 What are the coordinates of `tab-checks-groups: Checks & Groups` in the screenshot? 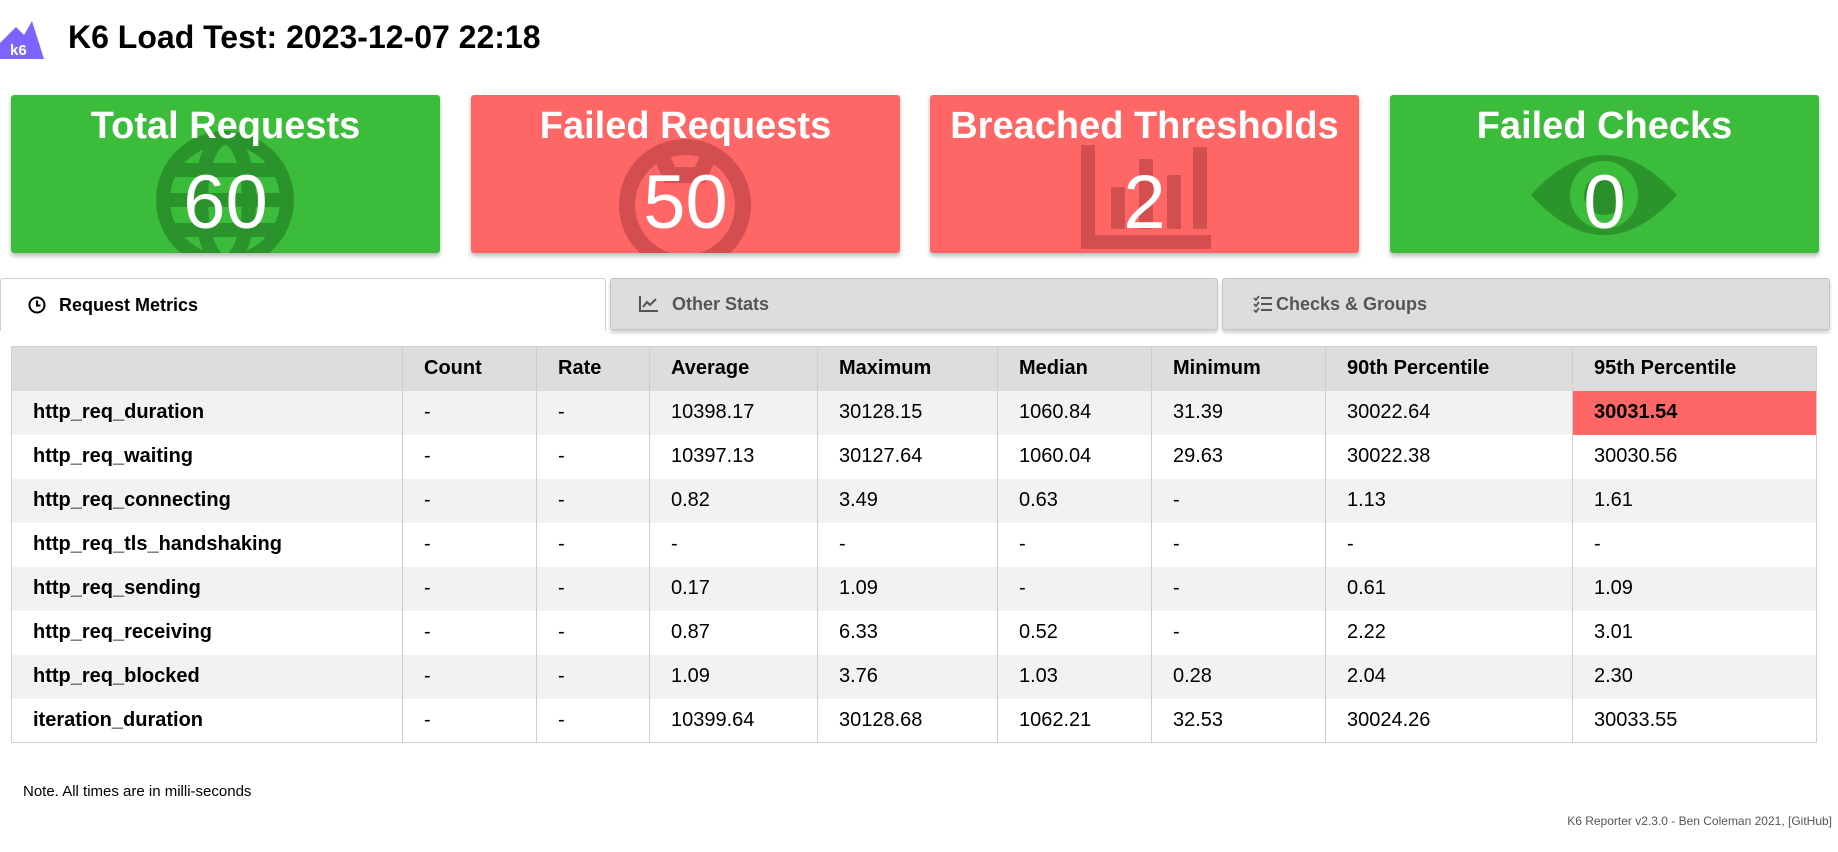 It's located at (1526, 304).